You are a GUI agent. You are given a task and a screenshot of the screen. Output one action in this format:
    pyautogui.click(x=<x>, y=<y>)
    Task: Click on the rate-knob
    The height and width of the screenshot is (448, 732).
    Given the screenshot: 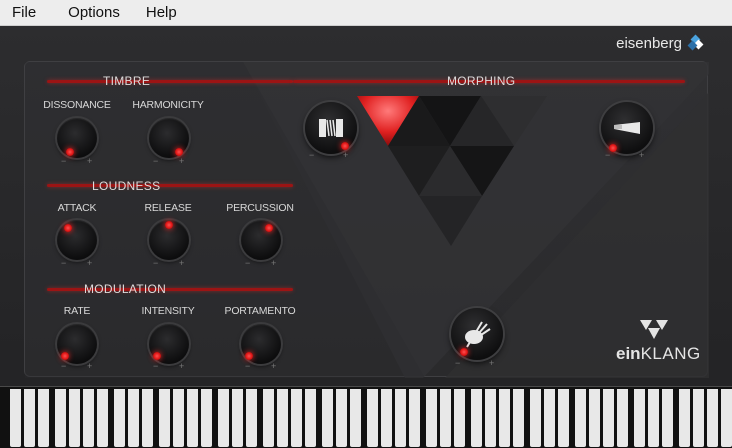 What is the action you would take?
    pyautogui.click(x=77, y=344)
    